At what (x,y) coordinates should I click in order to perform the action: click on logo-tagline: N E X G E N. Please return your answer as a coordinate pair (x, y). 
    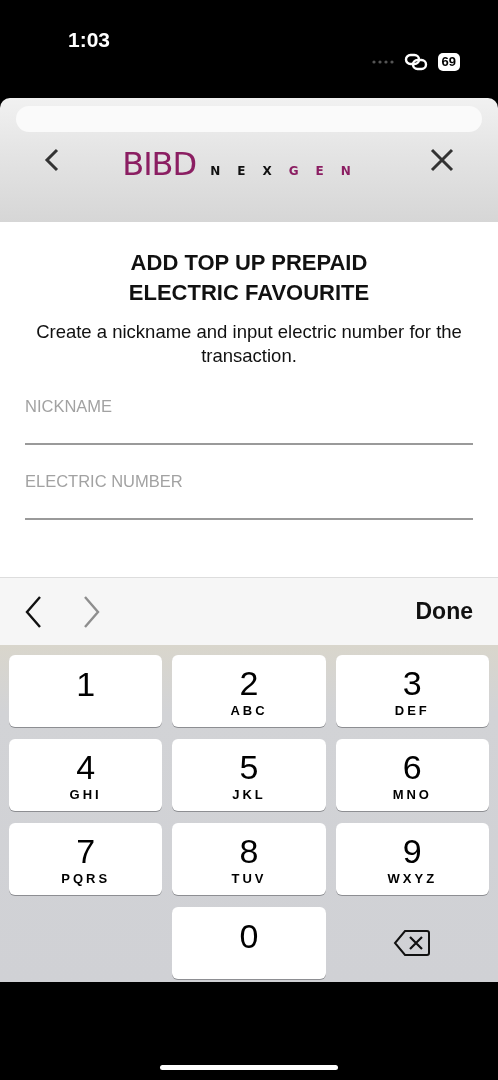
    Looking at the image, I should click on (281, 171).